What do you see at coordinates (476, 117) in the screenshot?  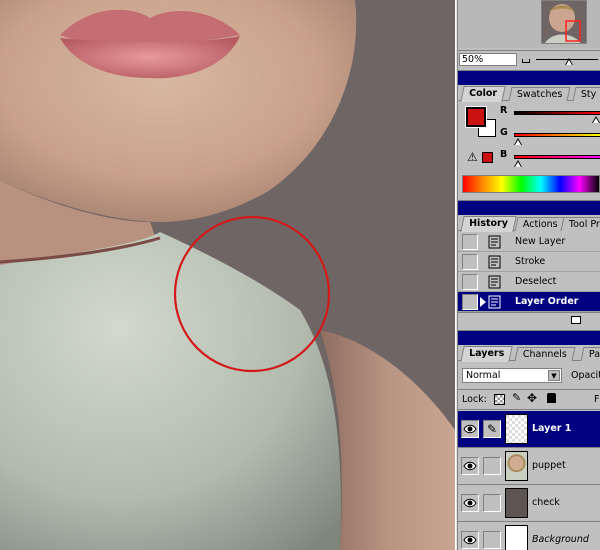 I see `foreground-color-swatch` at bounding box center [476, 117].